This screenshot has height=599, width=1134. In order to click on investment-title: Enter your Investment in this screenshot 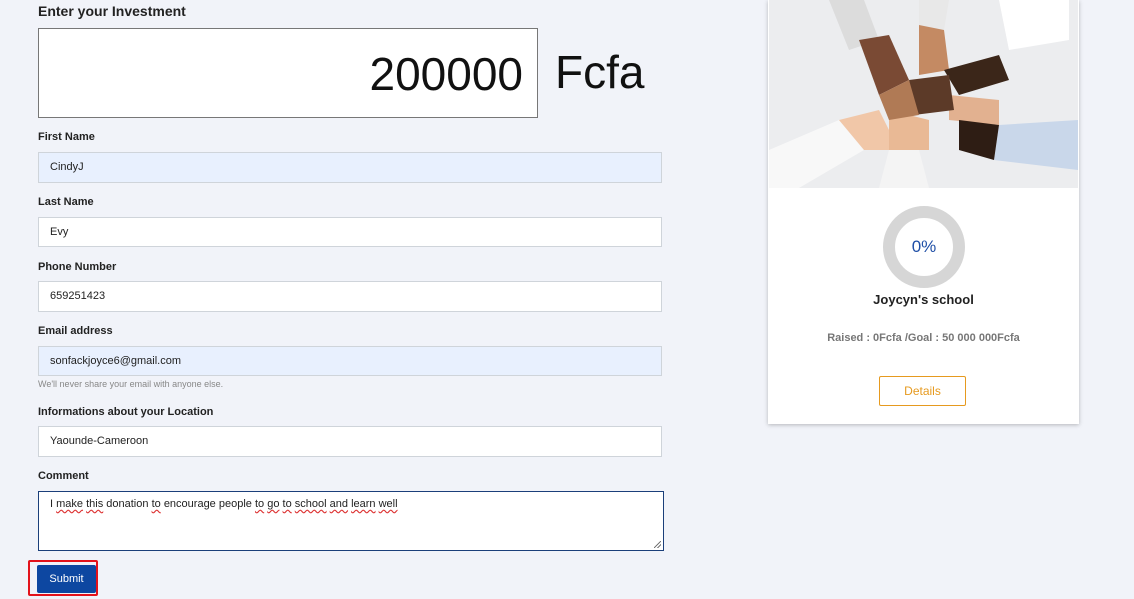, I will do `click(112, 11)`.